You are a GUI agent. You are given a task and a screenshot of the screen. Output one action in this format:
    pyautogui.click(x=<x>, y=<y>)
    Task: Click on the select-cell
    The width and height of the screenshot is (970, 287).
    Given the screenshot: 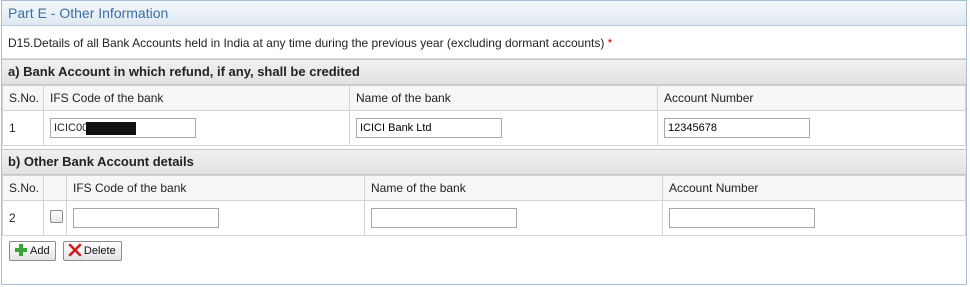 What is the action you would take?
    pyautogui.click(x=55, y=218)
    